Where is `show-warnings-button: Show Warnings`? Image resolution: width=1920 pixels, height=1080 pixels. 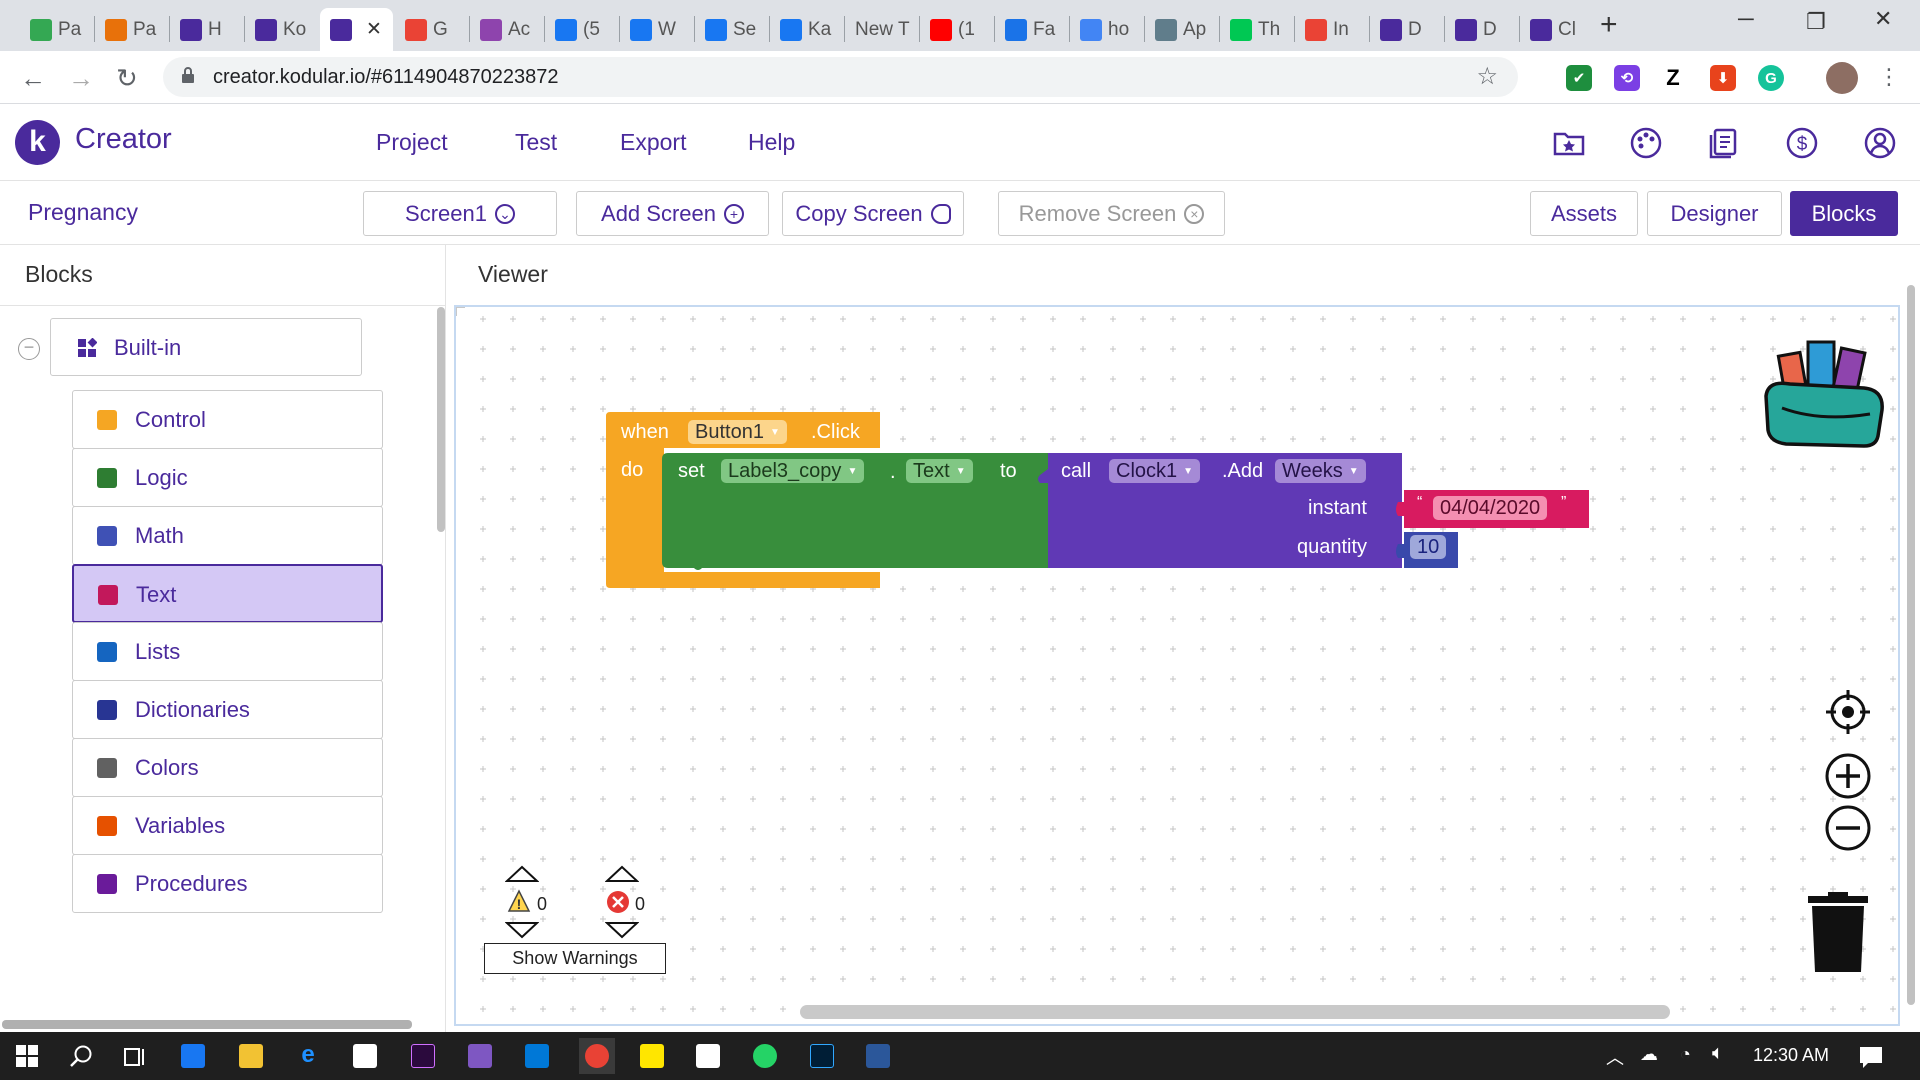 show-warnings-button: Show Warnings is located at coordinates (575, 958).